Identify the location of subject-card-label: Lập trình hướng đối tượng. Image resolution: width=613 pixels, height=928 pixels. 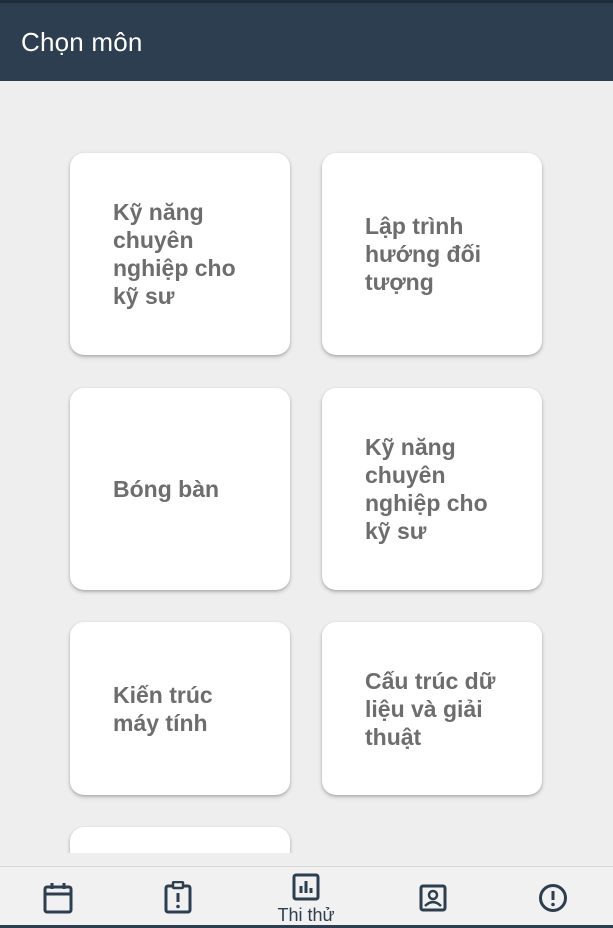
(423, 254).